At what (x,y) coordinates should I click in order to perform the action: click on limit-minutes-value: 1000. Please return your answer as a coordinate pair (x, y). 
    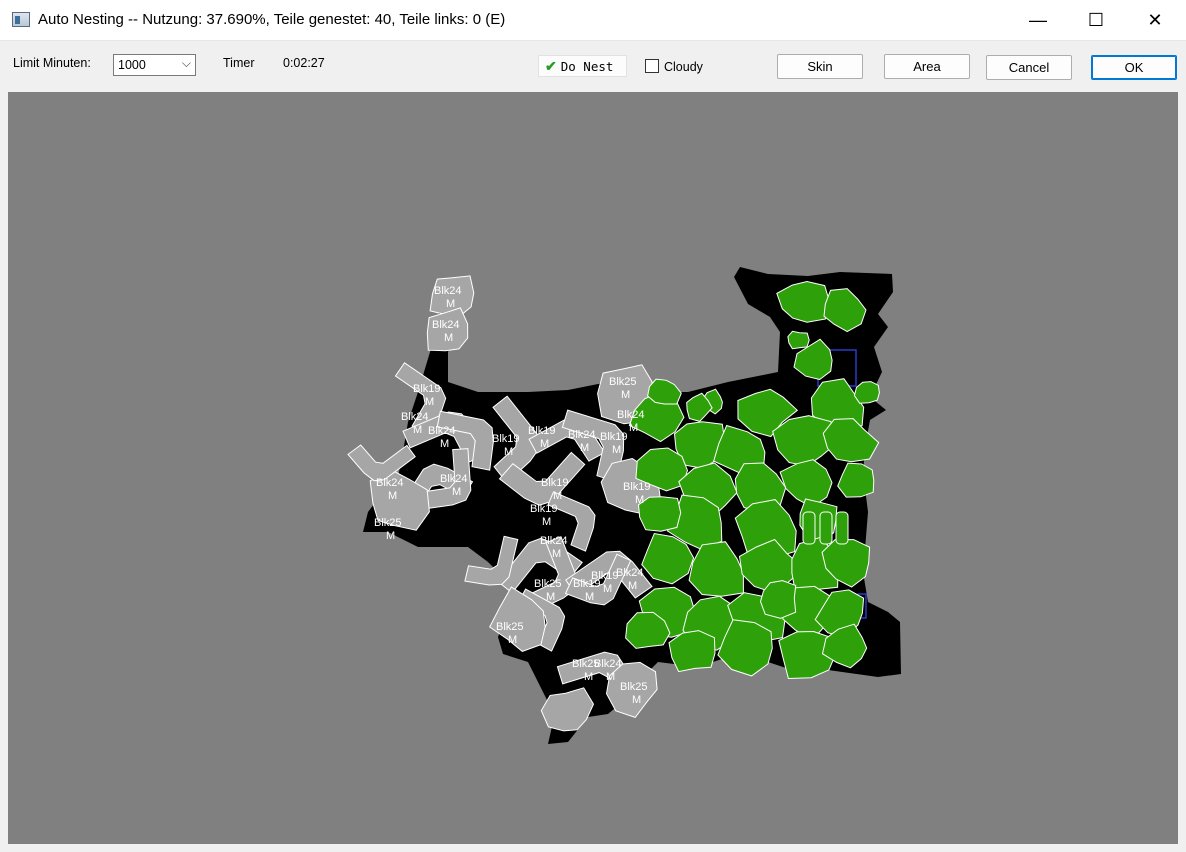
    Looking at the image, I should click on (132, 65).